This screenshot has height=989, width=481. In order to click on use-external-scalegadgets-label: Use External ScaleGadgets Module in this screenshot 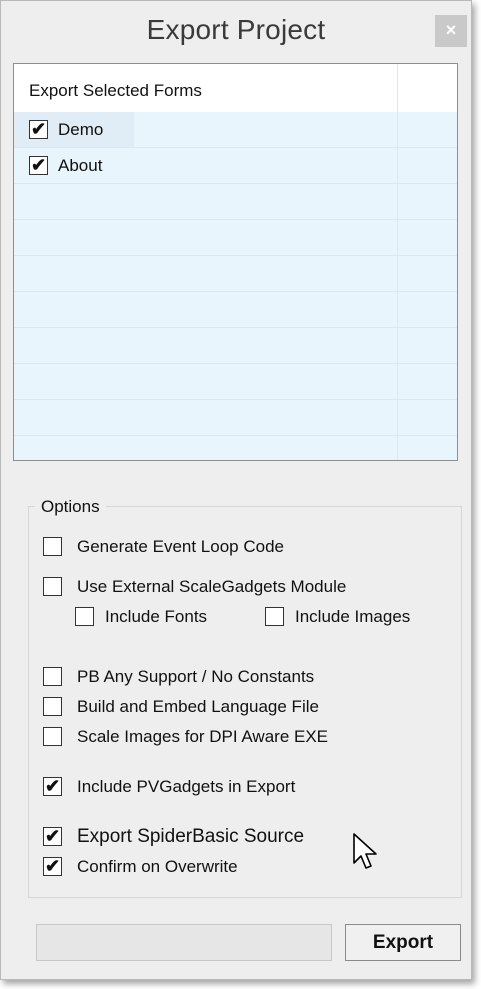, I will do `click(212, 586)`.